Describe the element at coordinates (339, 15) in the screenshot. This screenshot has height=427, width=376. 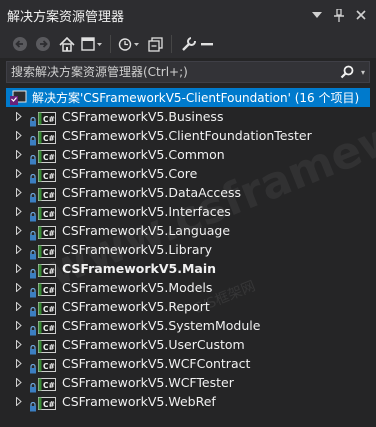
I see `pin-icon` at that location.